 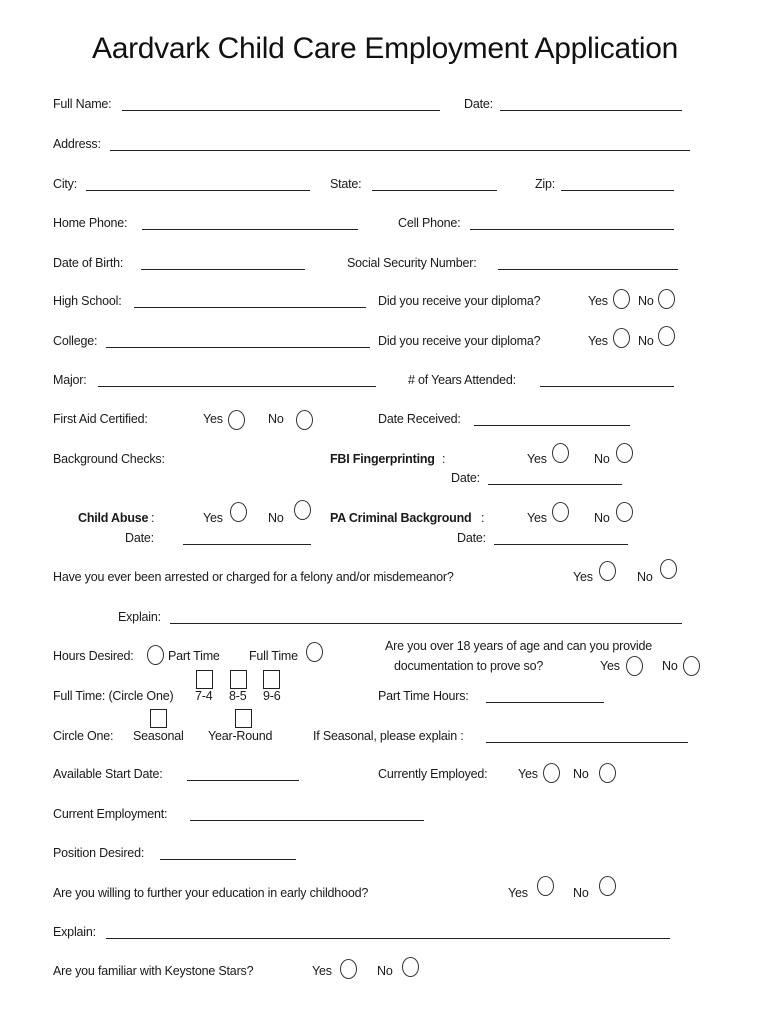 I want to click on position-desired-input, so click(x=228, y=859).